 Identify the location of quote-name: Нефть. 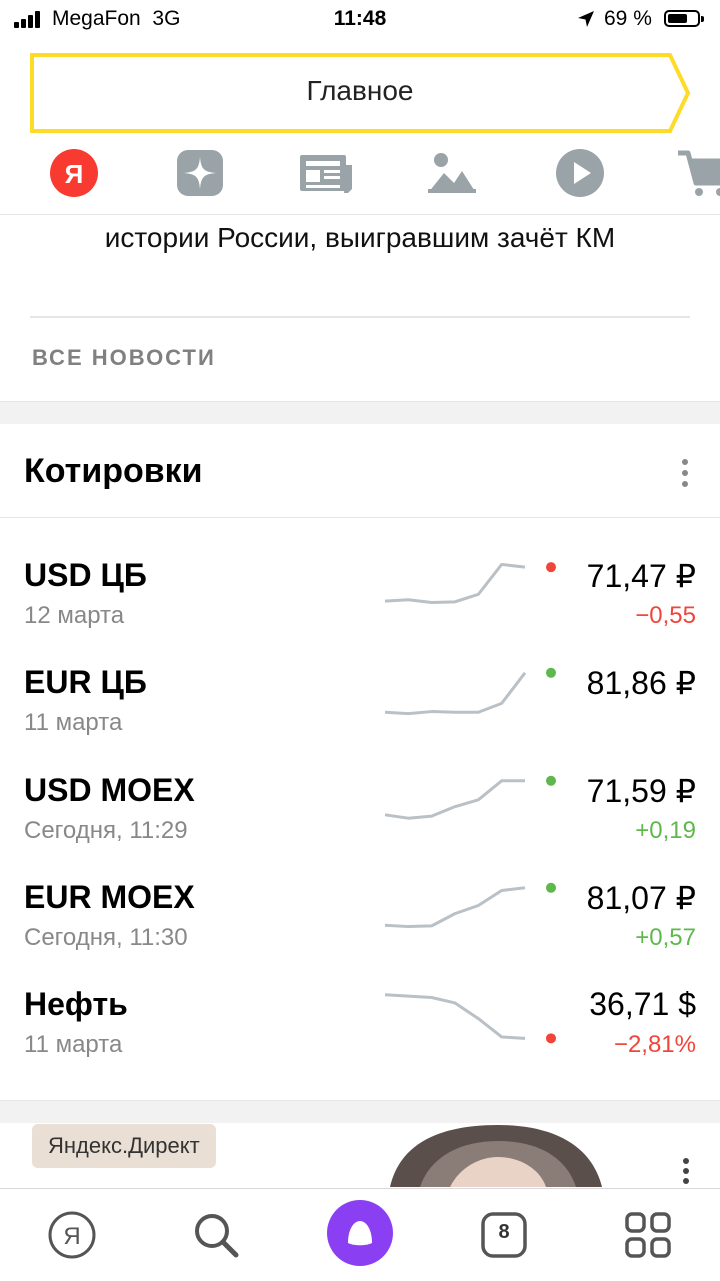
(76, 1004).